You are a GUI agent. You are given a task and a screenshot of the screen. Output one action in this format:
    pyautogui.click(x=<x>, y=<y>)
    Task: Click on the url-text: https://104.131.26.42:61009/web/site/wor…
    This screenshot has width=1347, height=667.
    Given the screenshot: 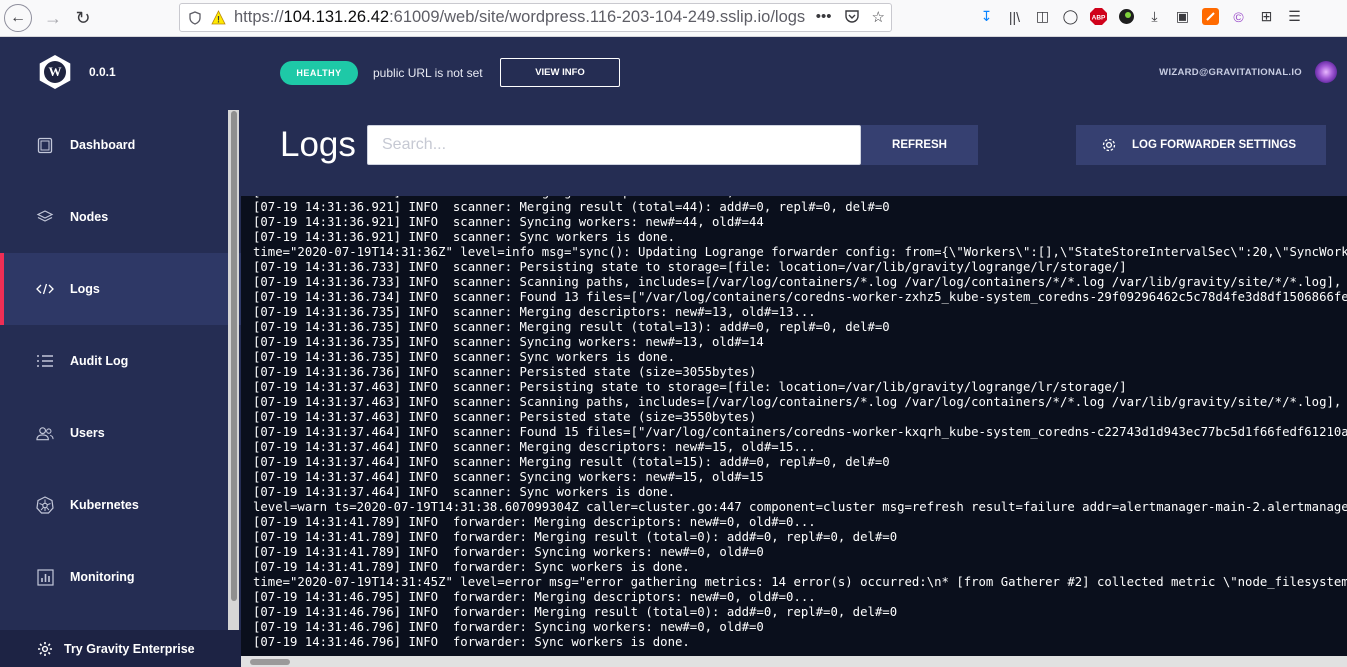 What is the action you would take?
    pyautogui.click(x=520, y=17)
    